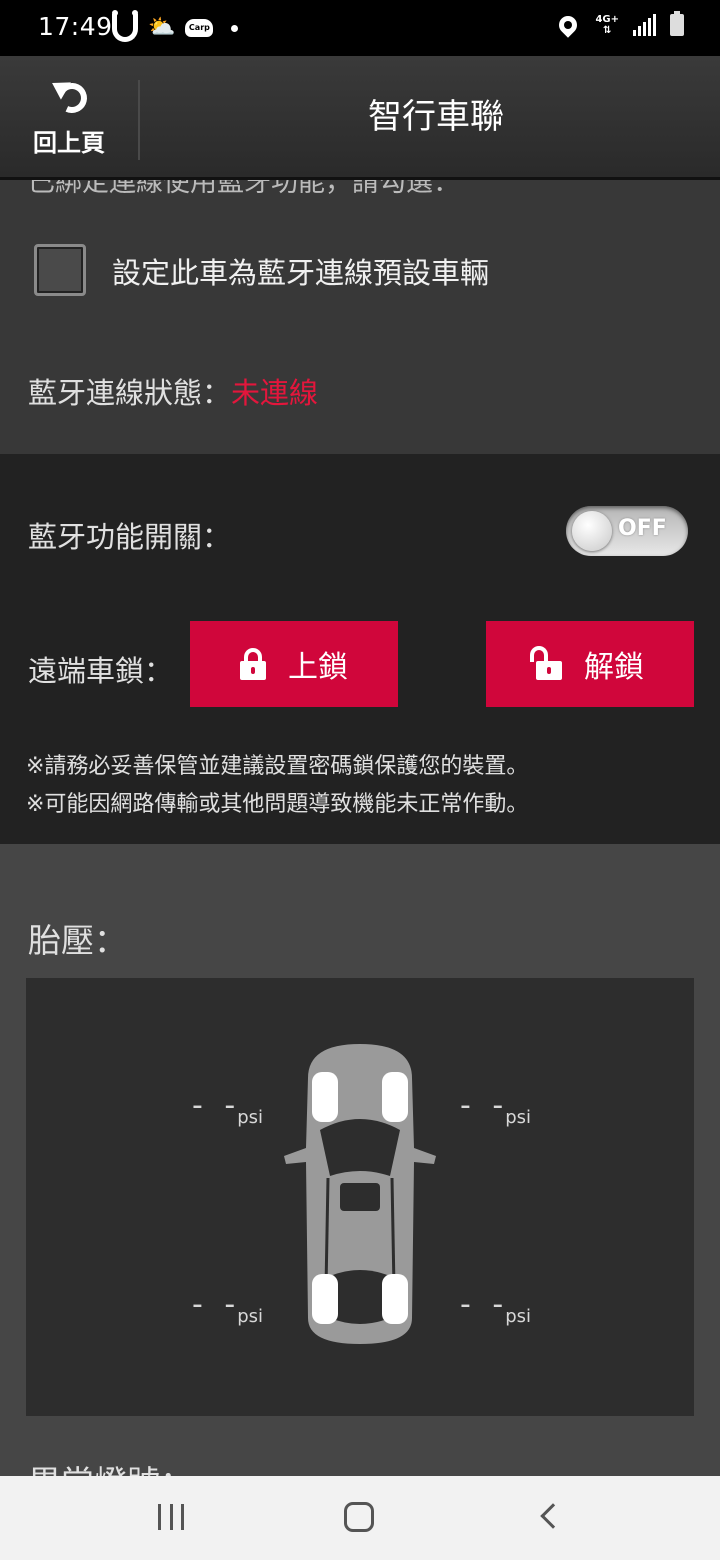  I want to click on carp-icon: Carp, so click(199, 28).